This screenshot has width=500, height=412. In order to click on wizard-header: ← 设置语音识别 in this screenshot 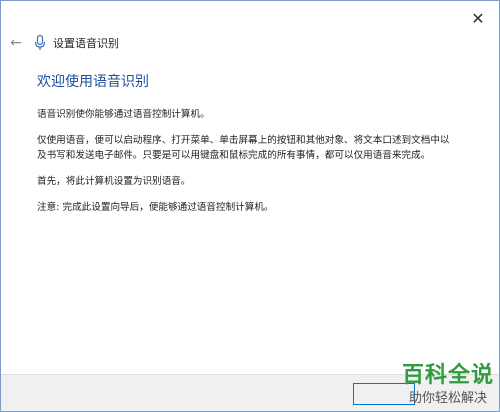, I will do `click(63, 43)`.